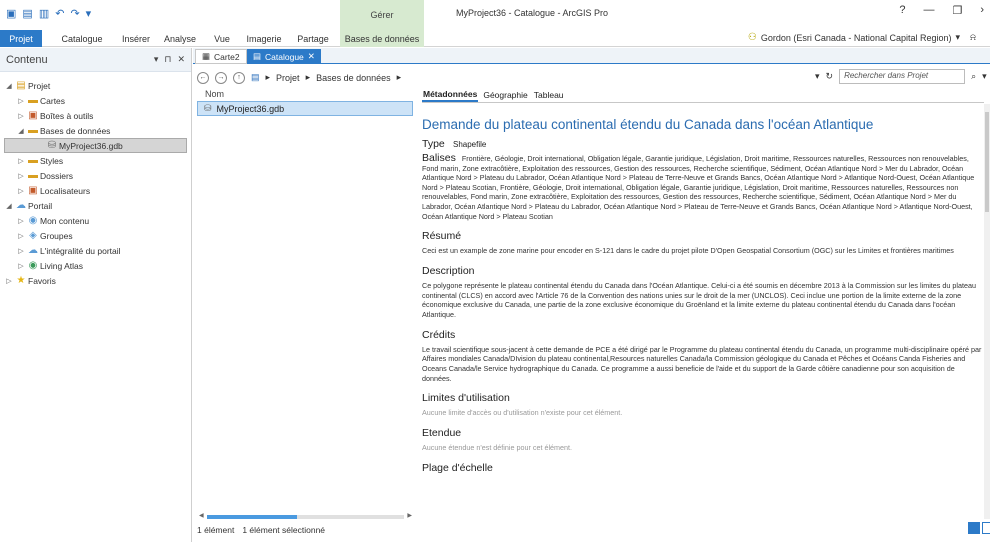 This screenshot has height=542, width=990. What do you see at coordinates (974, 528) in the screenshot?
I see `details-view-icon` at bounding box center [974, 528].